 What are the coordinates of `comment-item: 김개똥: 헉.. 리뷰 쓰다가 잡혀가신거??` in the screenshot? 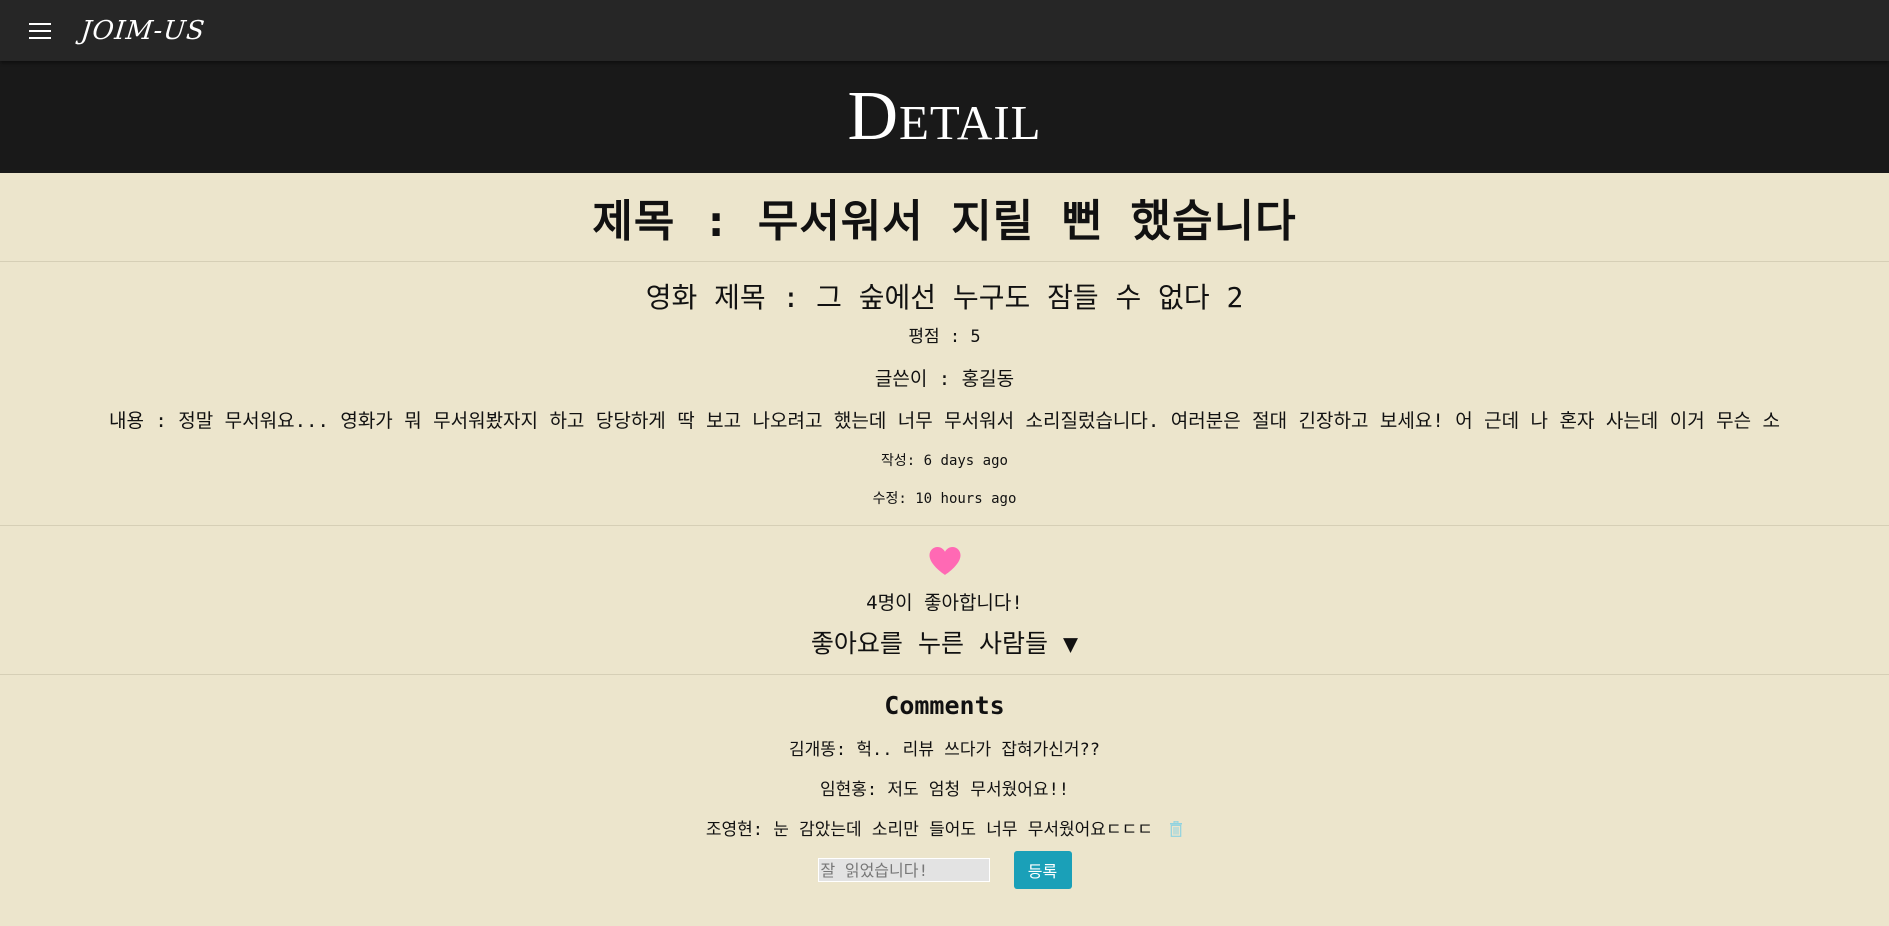 It's located at (944, 747).